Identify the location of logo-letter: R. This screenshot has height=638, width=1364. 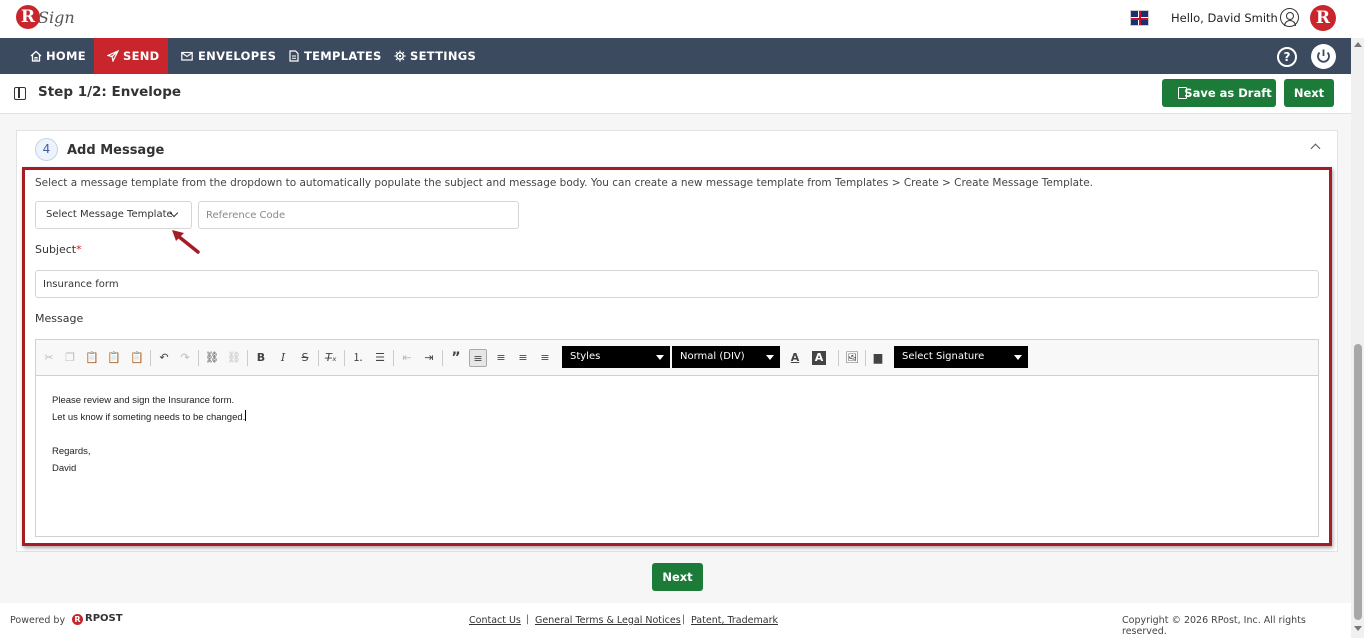
(28, 17).